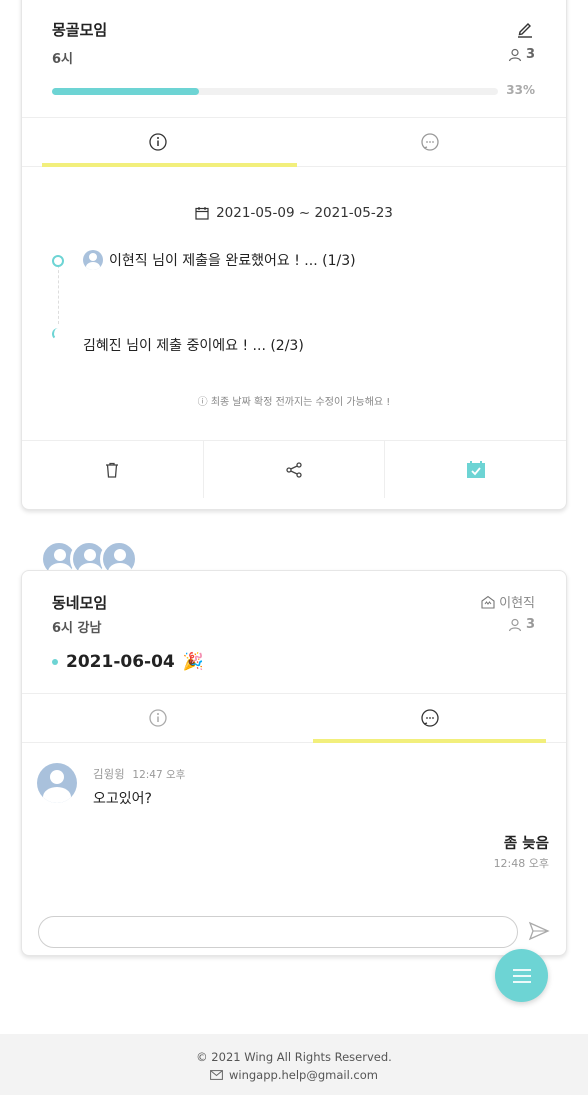  What do you see at coordinates (202, 213) in the screenshot?
I see `calendar-icon` at bounding box center [202, 213].